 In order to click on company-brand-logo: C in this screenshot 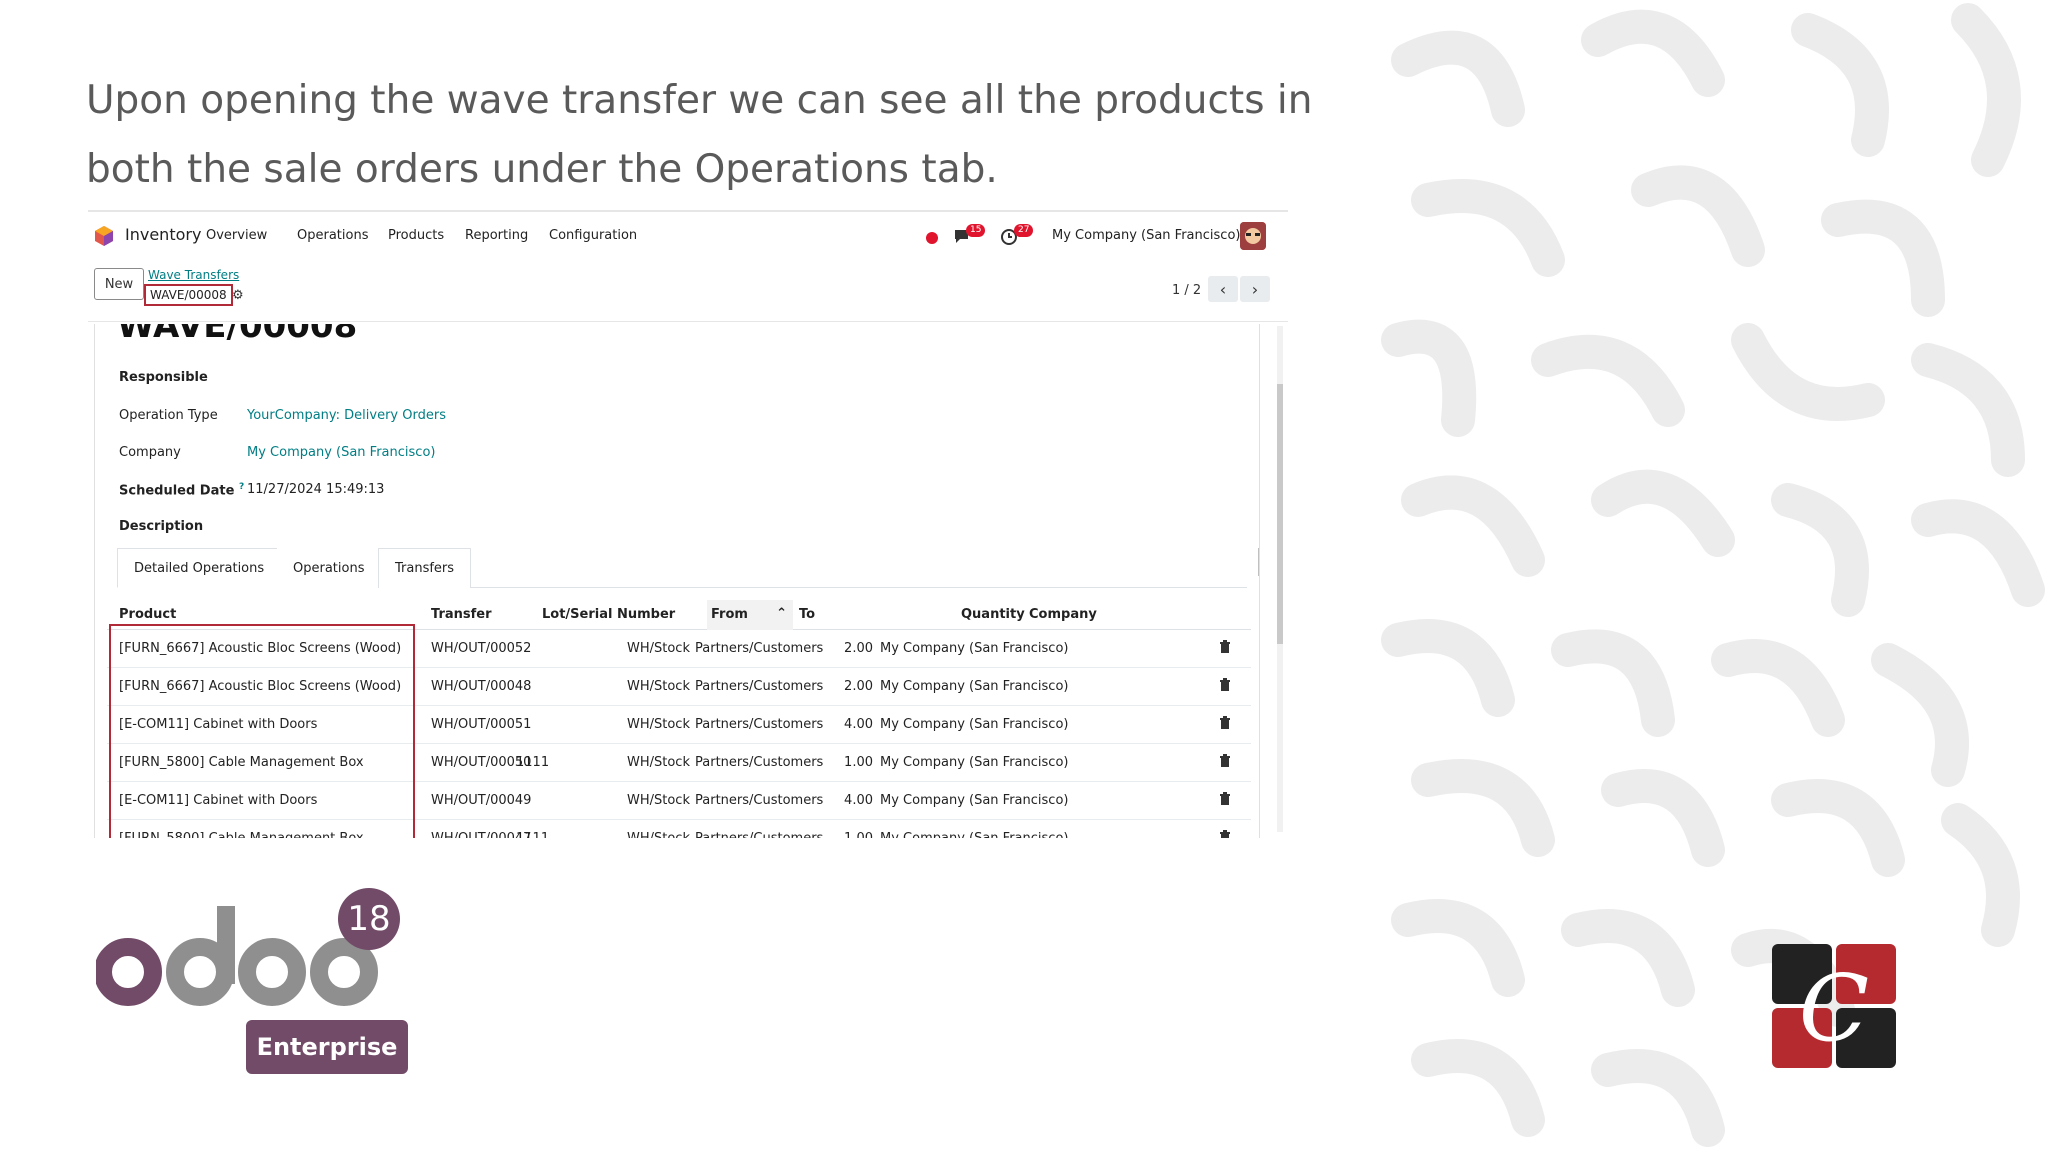, I will do `click(1834, 1006)`.